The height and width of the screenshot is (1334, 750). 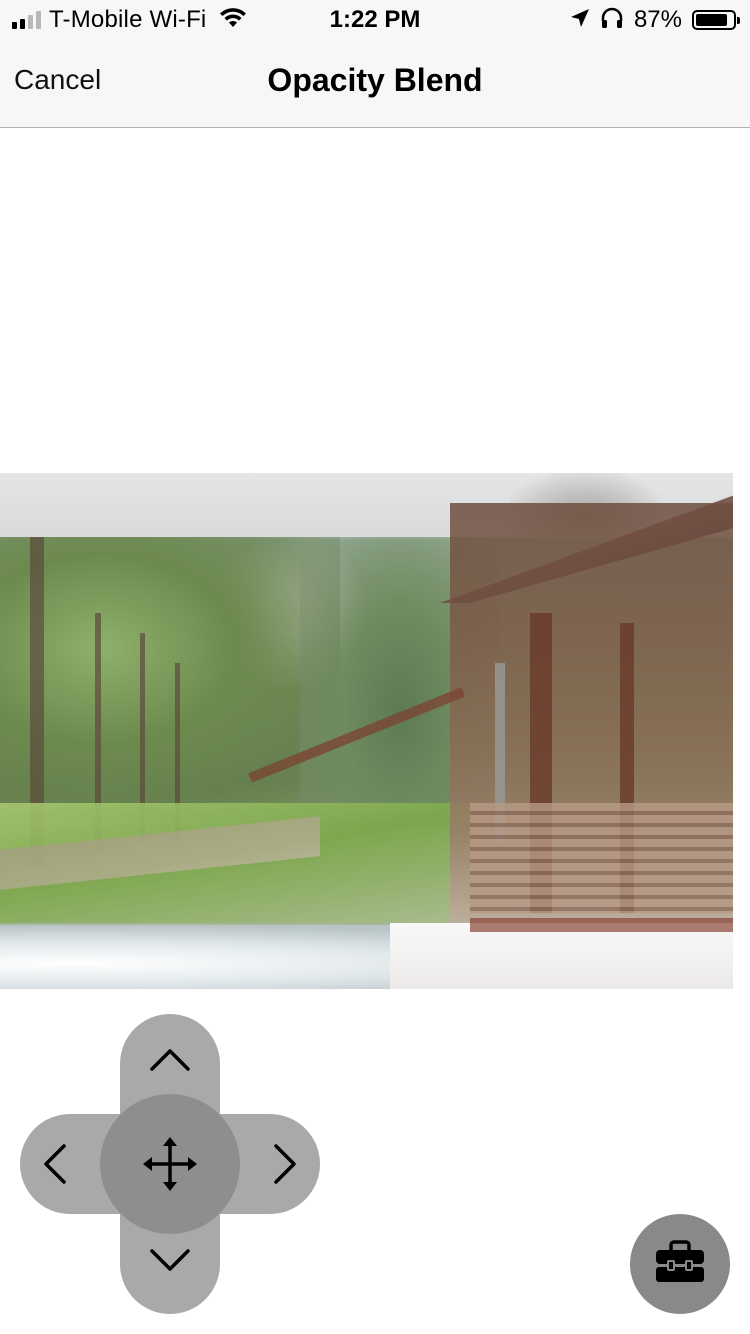 What do you see at coordinates (716, 20) in the screenshot?
I see `battery-icon` at bounding box center [716, 20].